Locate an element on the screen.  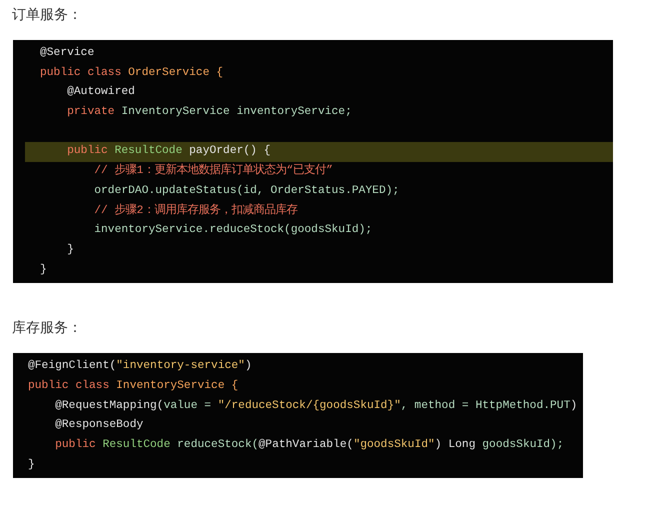
code-line: inventoryService.reduceStock(goodsSkuId); is located at coordinates (233, 230).